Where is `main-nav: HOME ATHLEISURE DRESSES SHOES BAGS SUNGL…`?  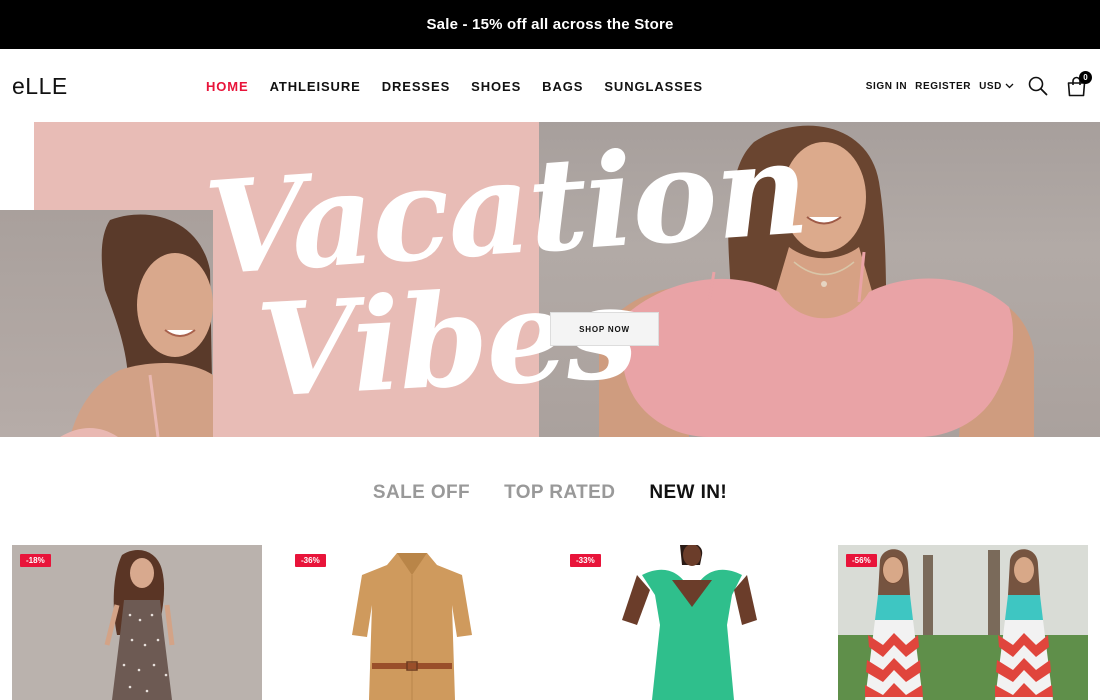 main-nav: HOME ATHLEISURE DRESSES SHOES BAGS SUNGL… is located at coordinates (465, 86).